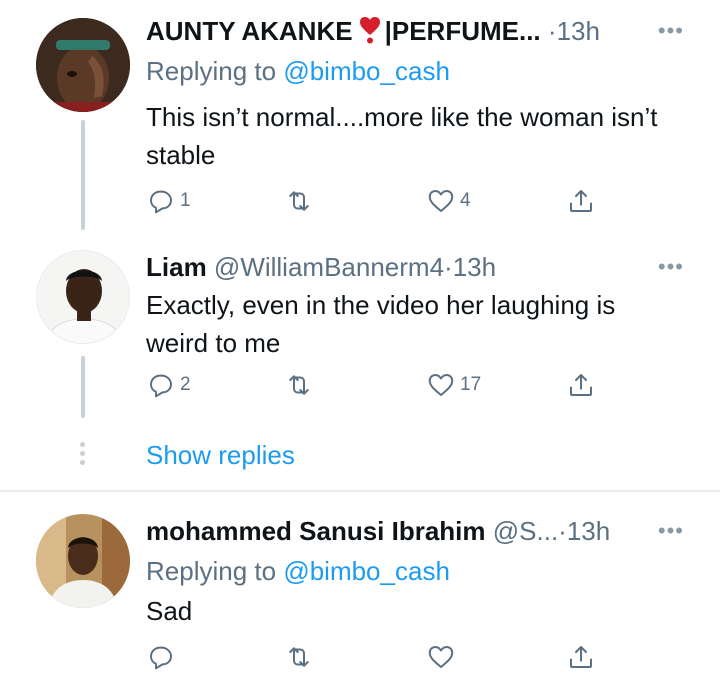 This screenshot has width=720, height=681. What do you see at coordinates (370, 34) in the screenshot?
I see `heavy-heart-exclamation-icon` at bounding box center [370, 34].